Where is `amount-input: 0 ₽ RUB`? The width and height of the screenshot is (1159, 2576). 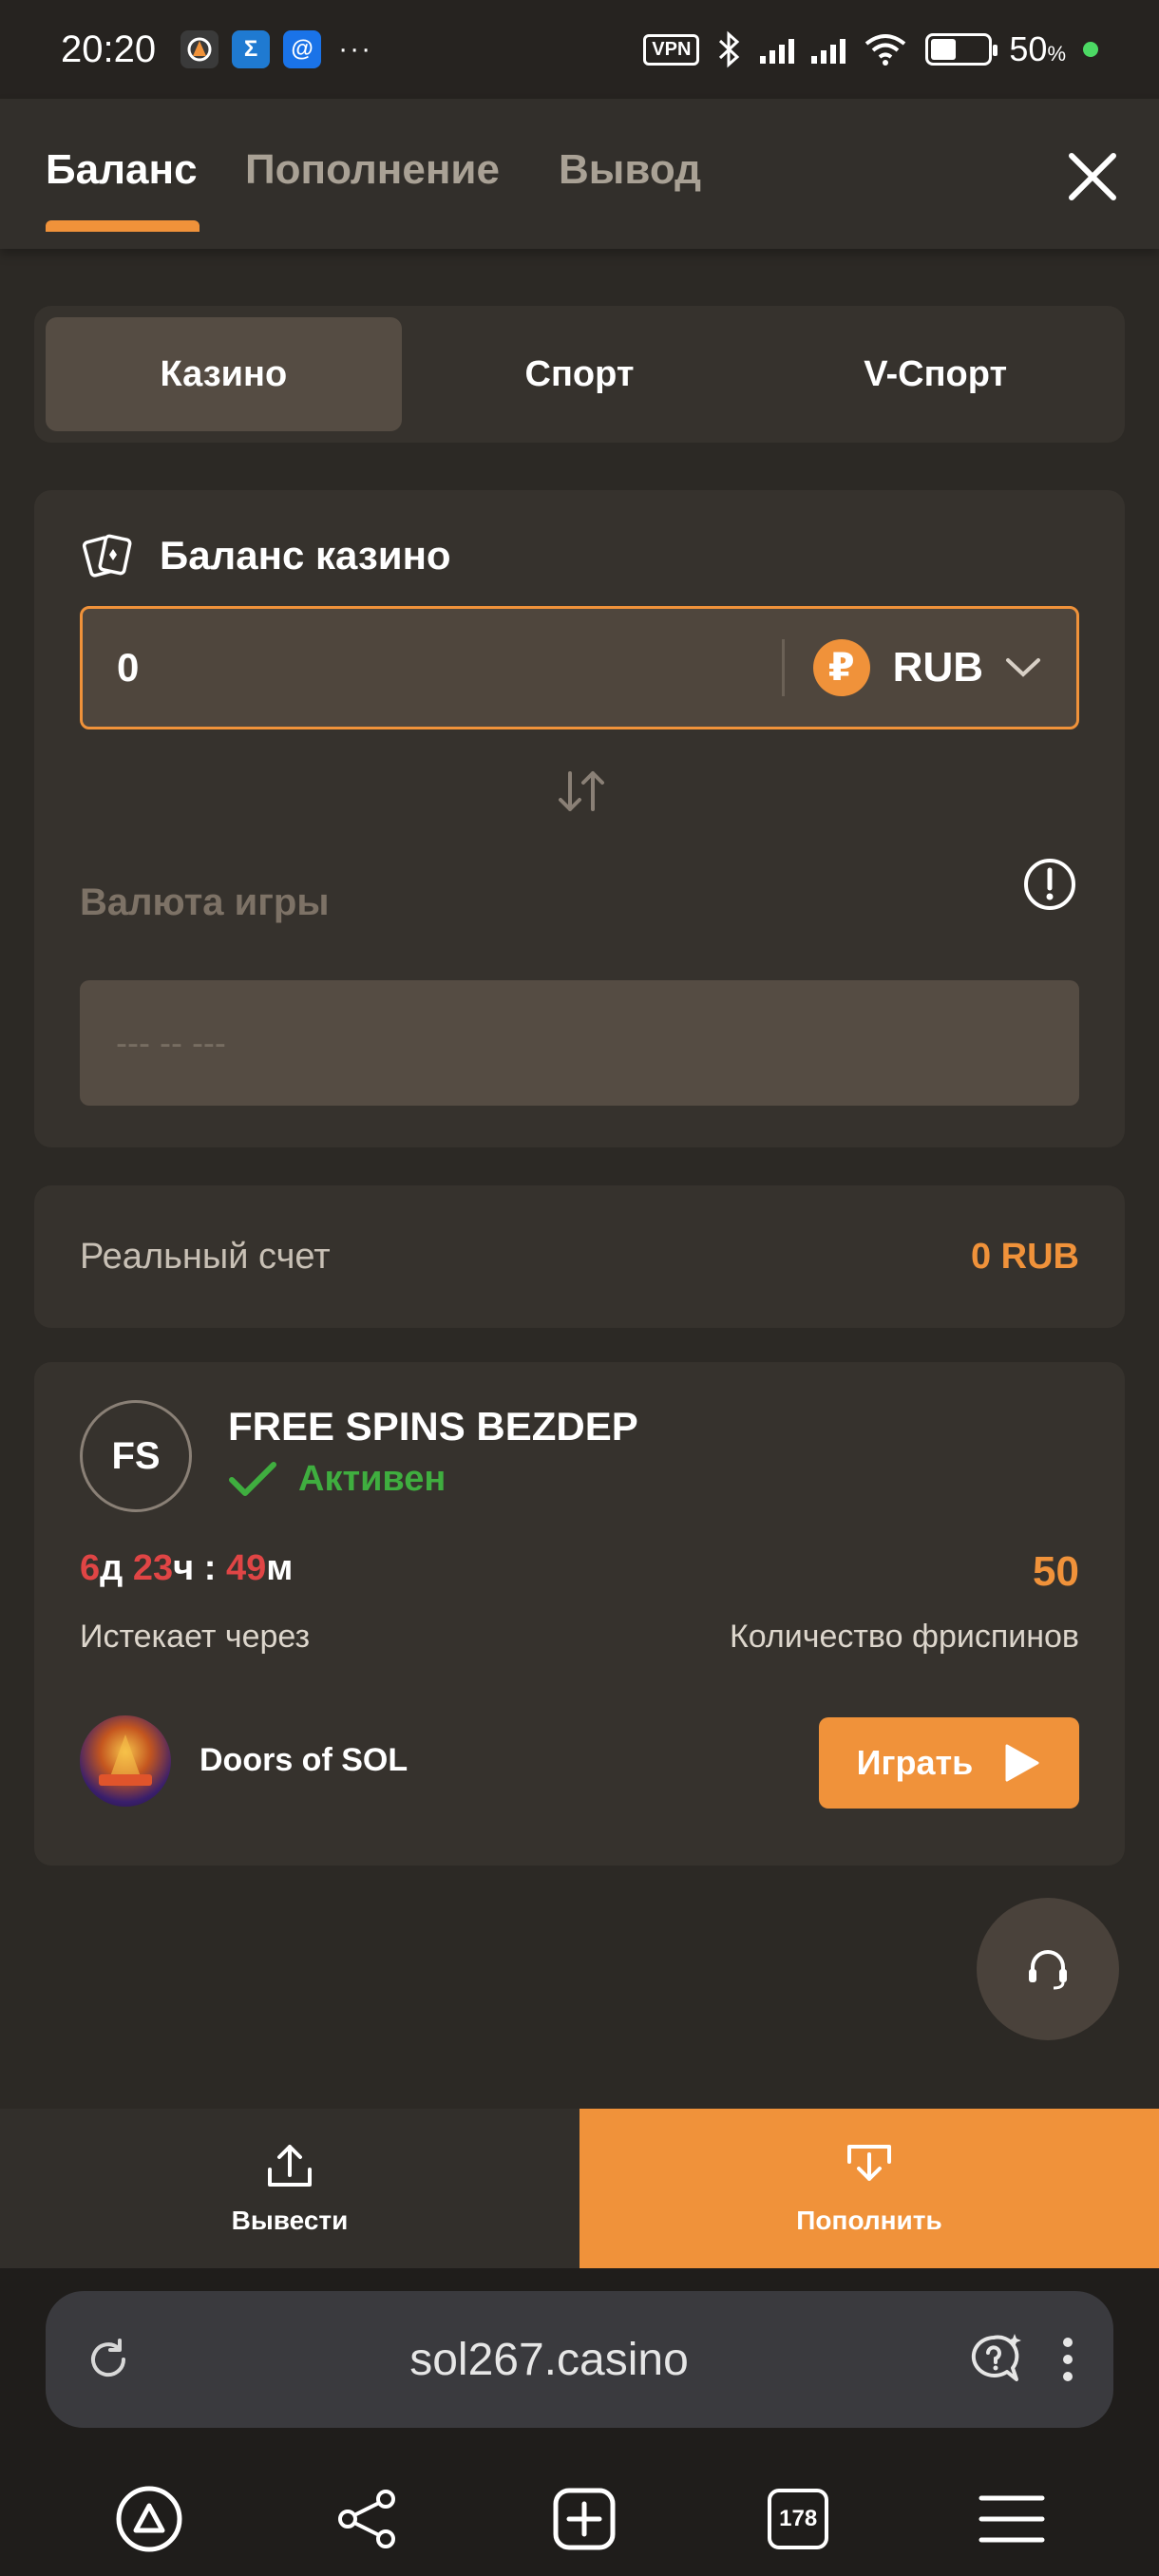 amount-input: 0 ₽ RUB is located at coordinates (579, 667).